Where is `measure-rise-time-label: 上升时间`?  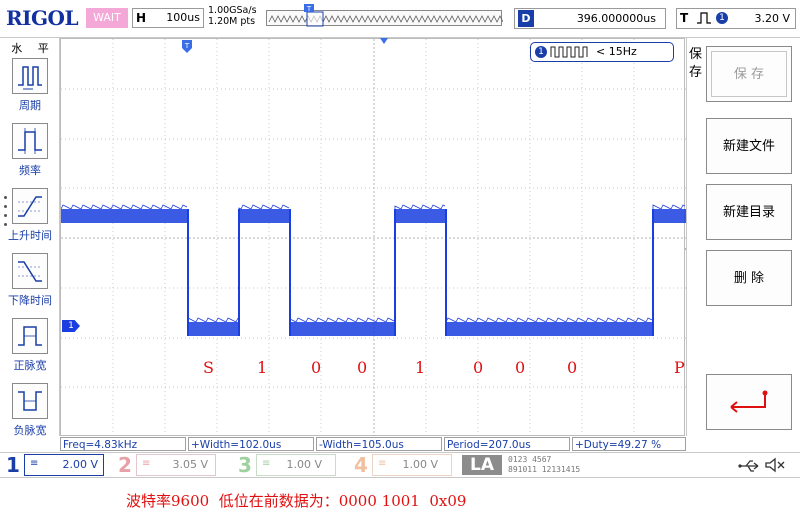 measure-rise-time-label: 上升时间 is located at coordinates (30, 235).